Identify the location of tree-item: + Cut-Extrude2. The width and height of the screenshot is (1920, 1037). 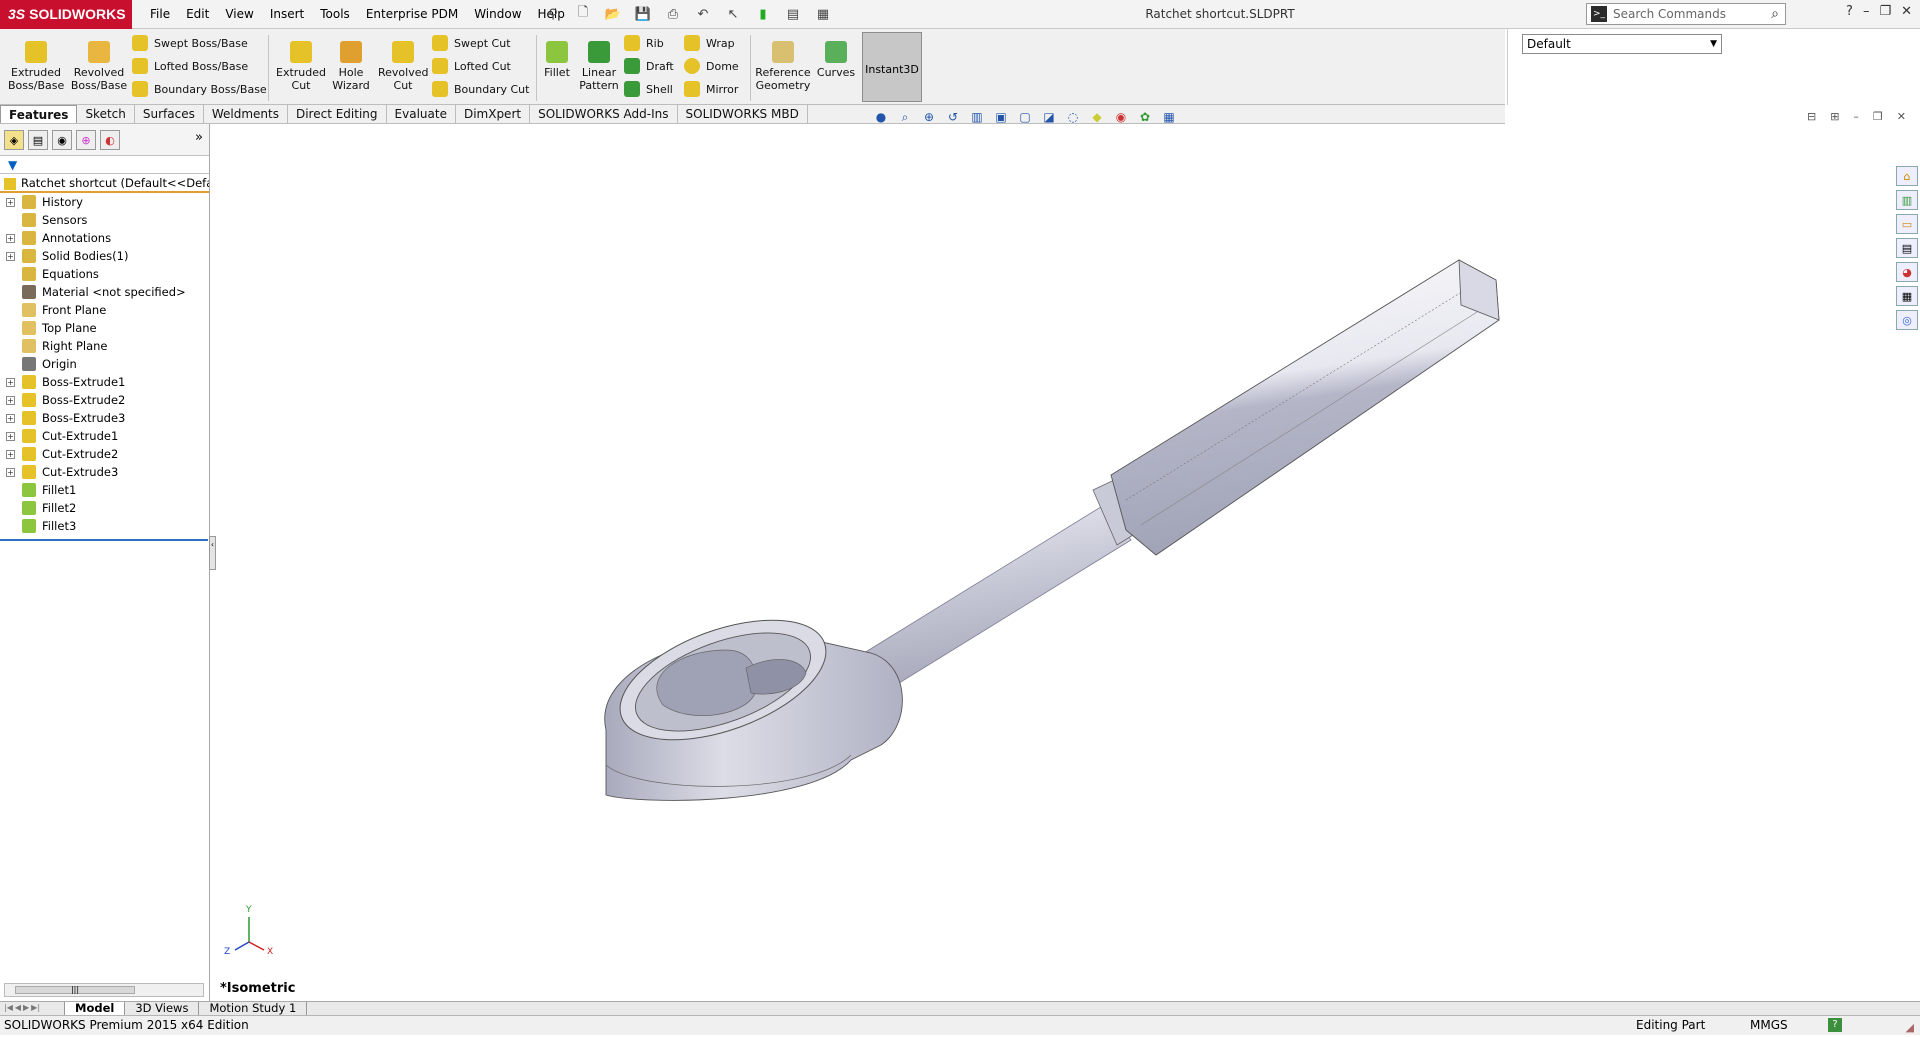
(104, 454).